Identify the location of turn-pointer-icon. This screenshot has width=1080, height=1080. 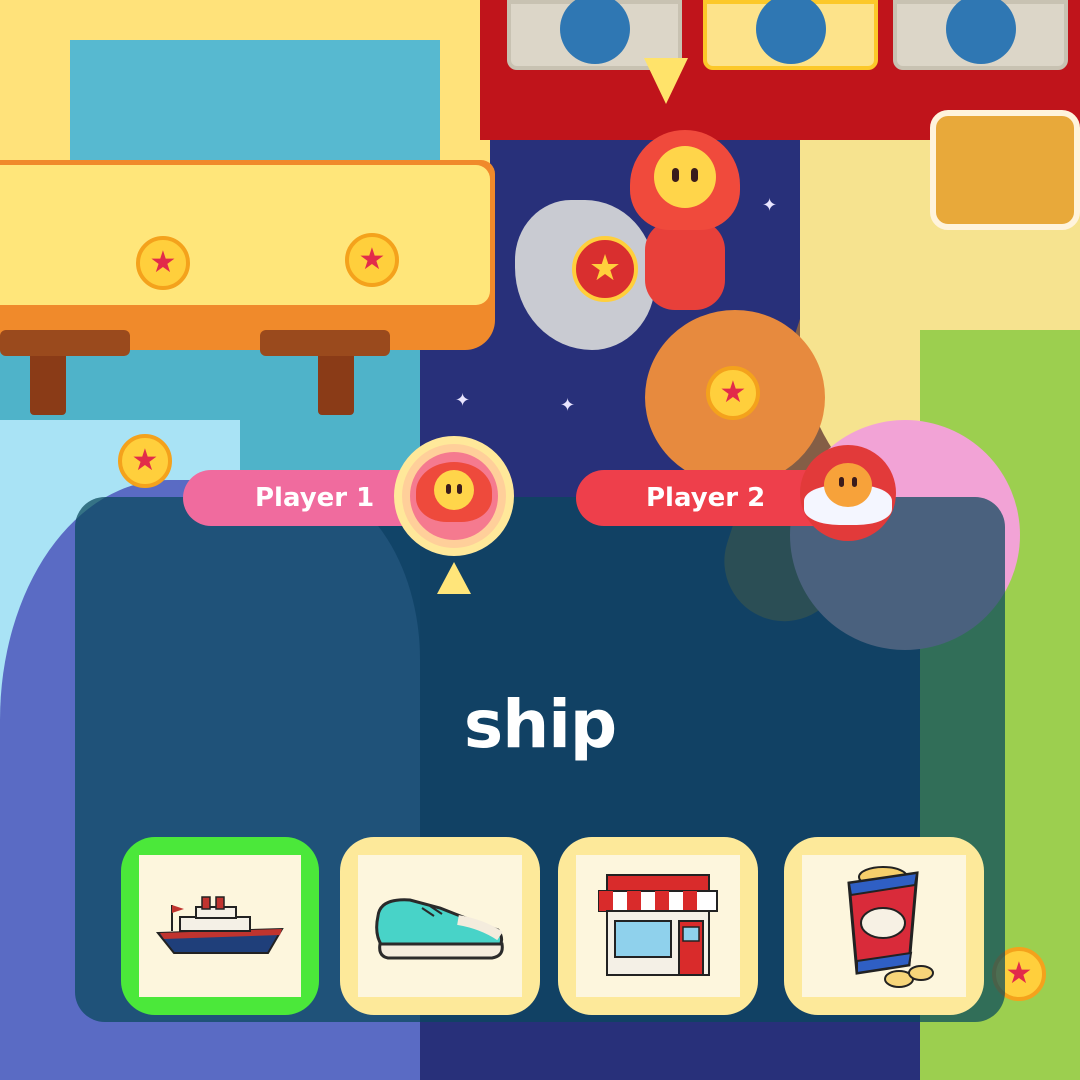
(666, 81).